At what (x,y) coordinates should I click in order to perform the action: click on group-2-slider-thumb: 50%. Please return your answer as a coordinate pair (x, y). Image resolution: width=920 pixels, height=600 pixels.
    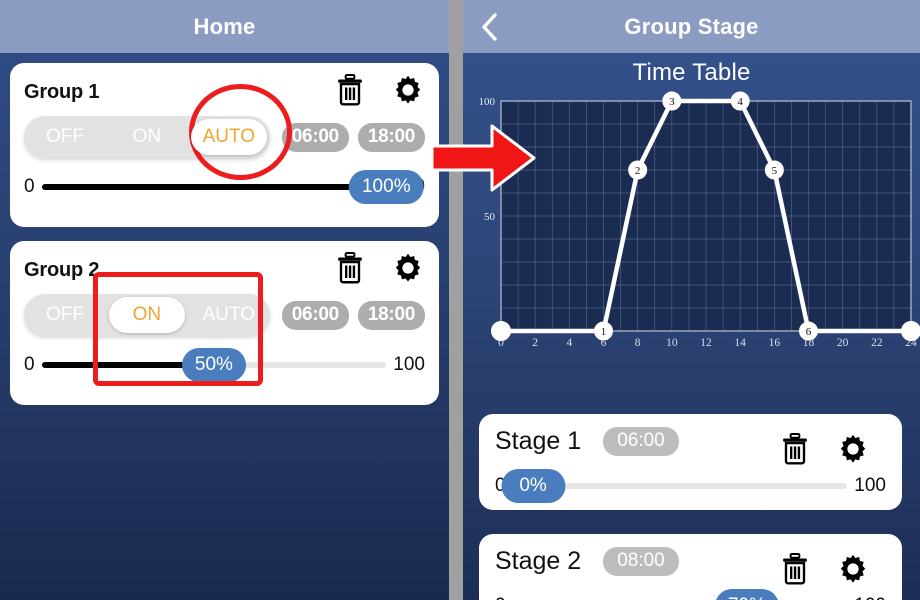
    Looking at the image, I should click on (213, 365).